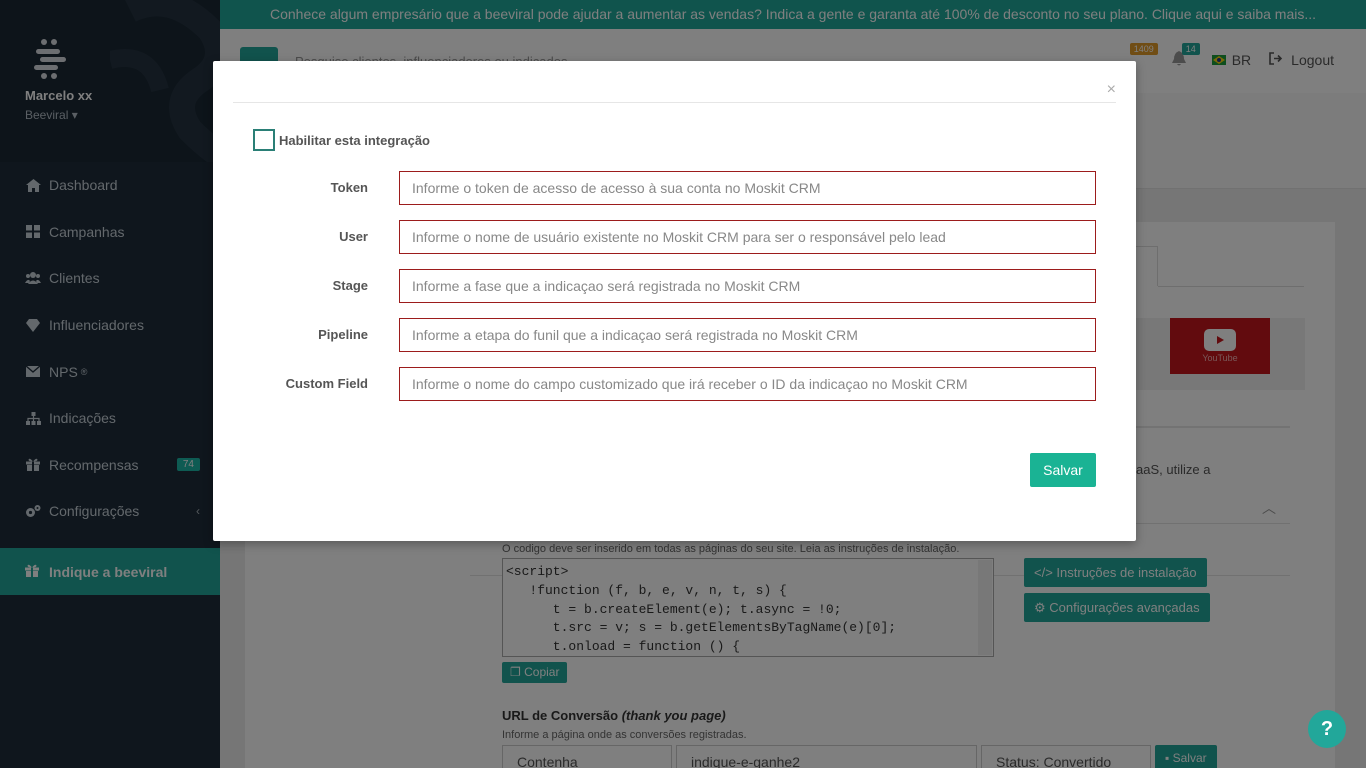 The image size is (1366, 768). What do you see at coordinates (747, 188) in the screenshot?
I see `token-input` at bounding box center [747, 188].